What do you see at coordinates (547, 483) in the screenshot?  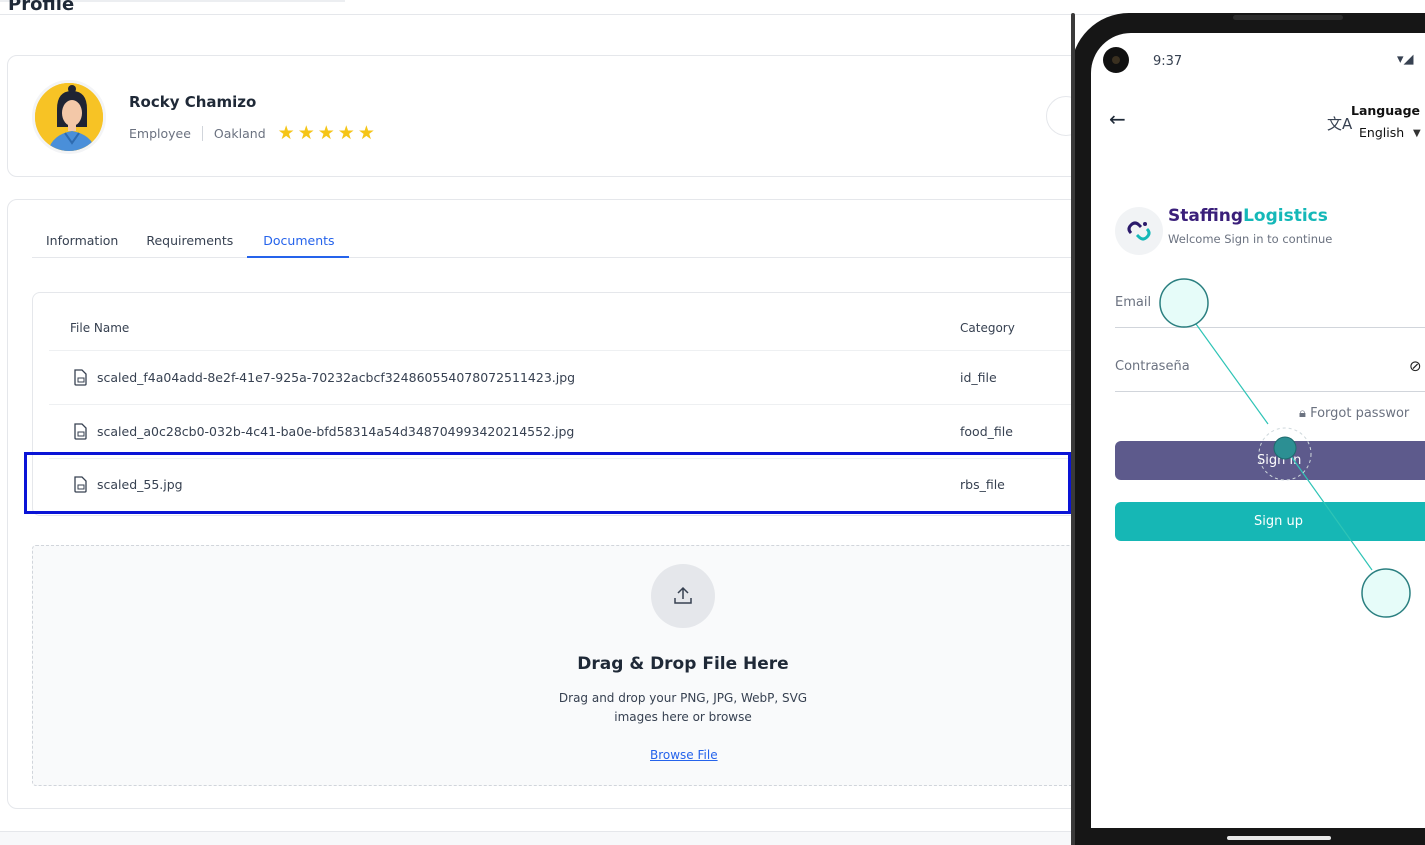 I see `selected-row-highlight` at bounding box center [547, 483].